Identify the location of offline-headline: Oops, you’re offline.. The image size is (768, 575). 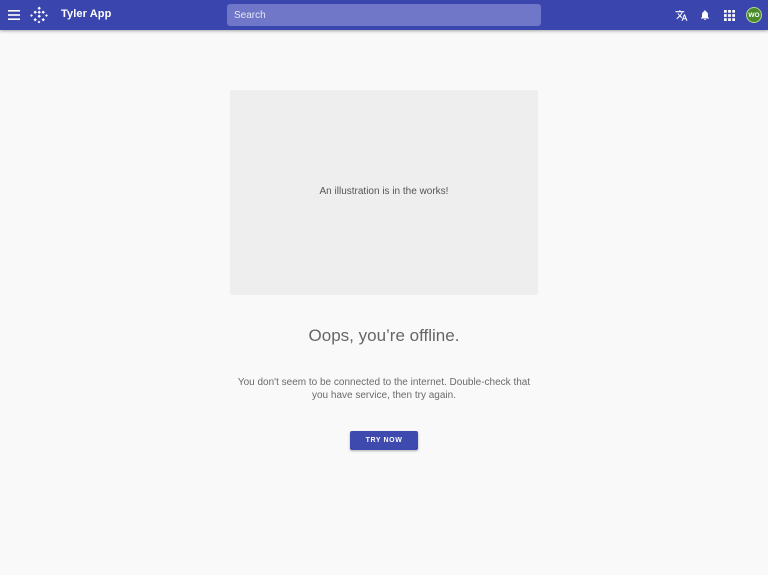
(384, 335).